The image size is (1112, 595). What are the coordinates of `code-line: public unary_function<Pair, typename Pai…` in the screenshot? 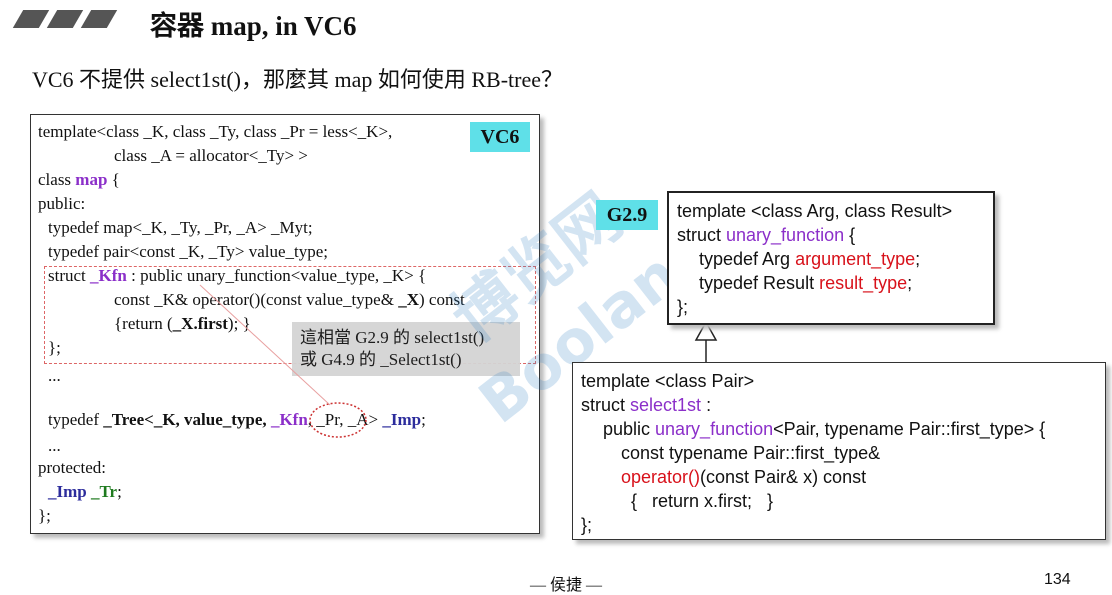 It's located at (824, 429).